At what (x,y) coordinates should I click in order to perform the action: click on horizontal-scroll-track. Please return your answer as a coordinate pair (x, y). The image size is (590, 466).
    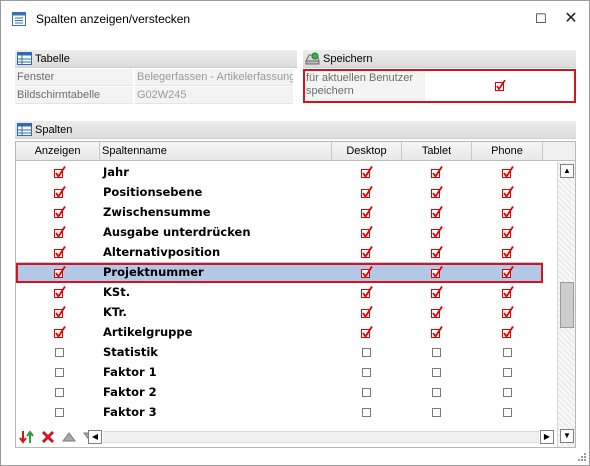
    Looking at the image, I should click on (321, 437).